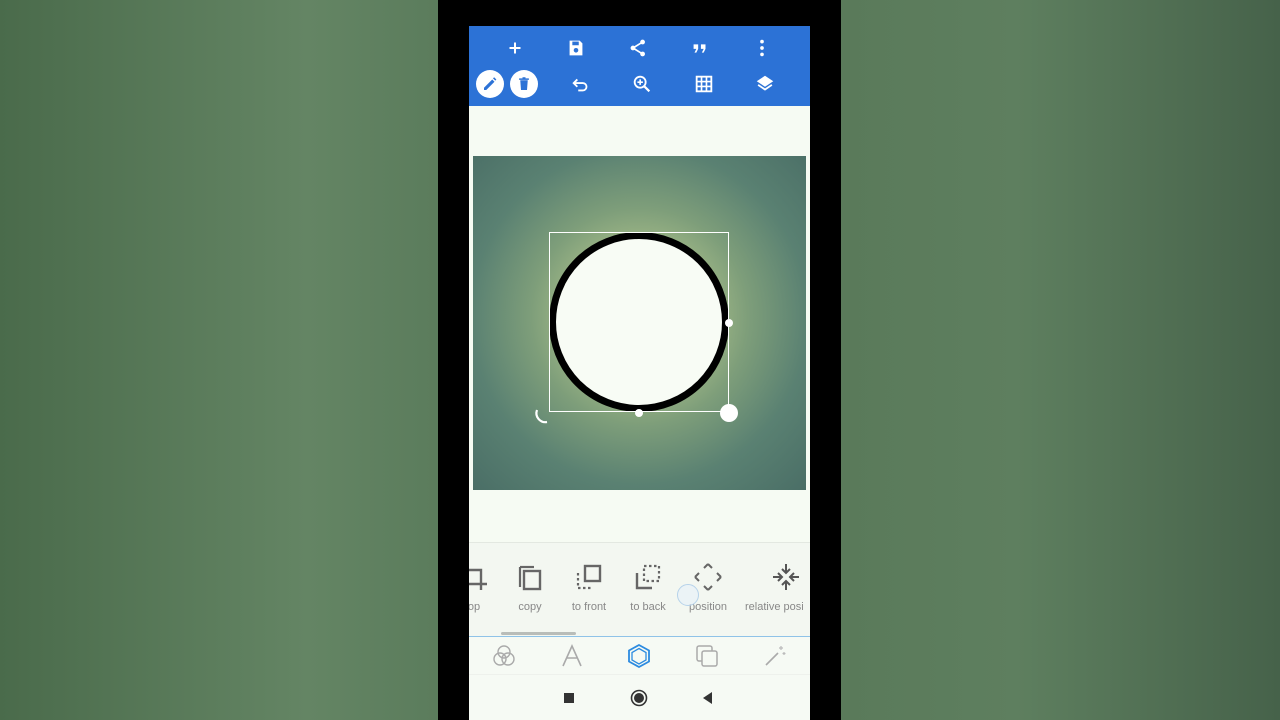 The image size is (1280, 720). What do you see at coordinates (639, 66) in the screenshot?
I see `top-toolbar` at bounding box center [639, 66].